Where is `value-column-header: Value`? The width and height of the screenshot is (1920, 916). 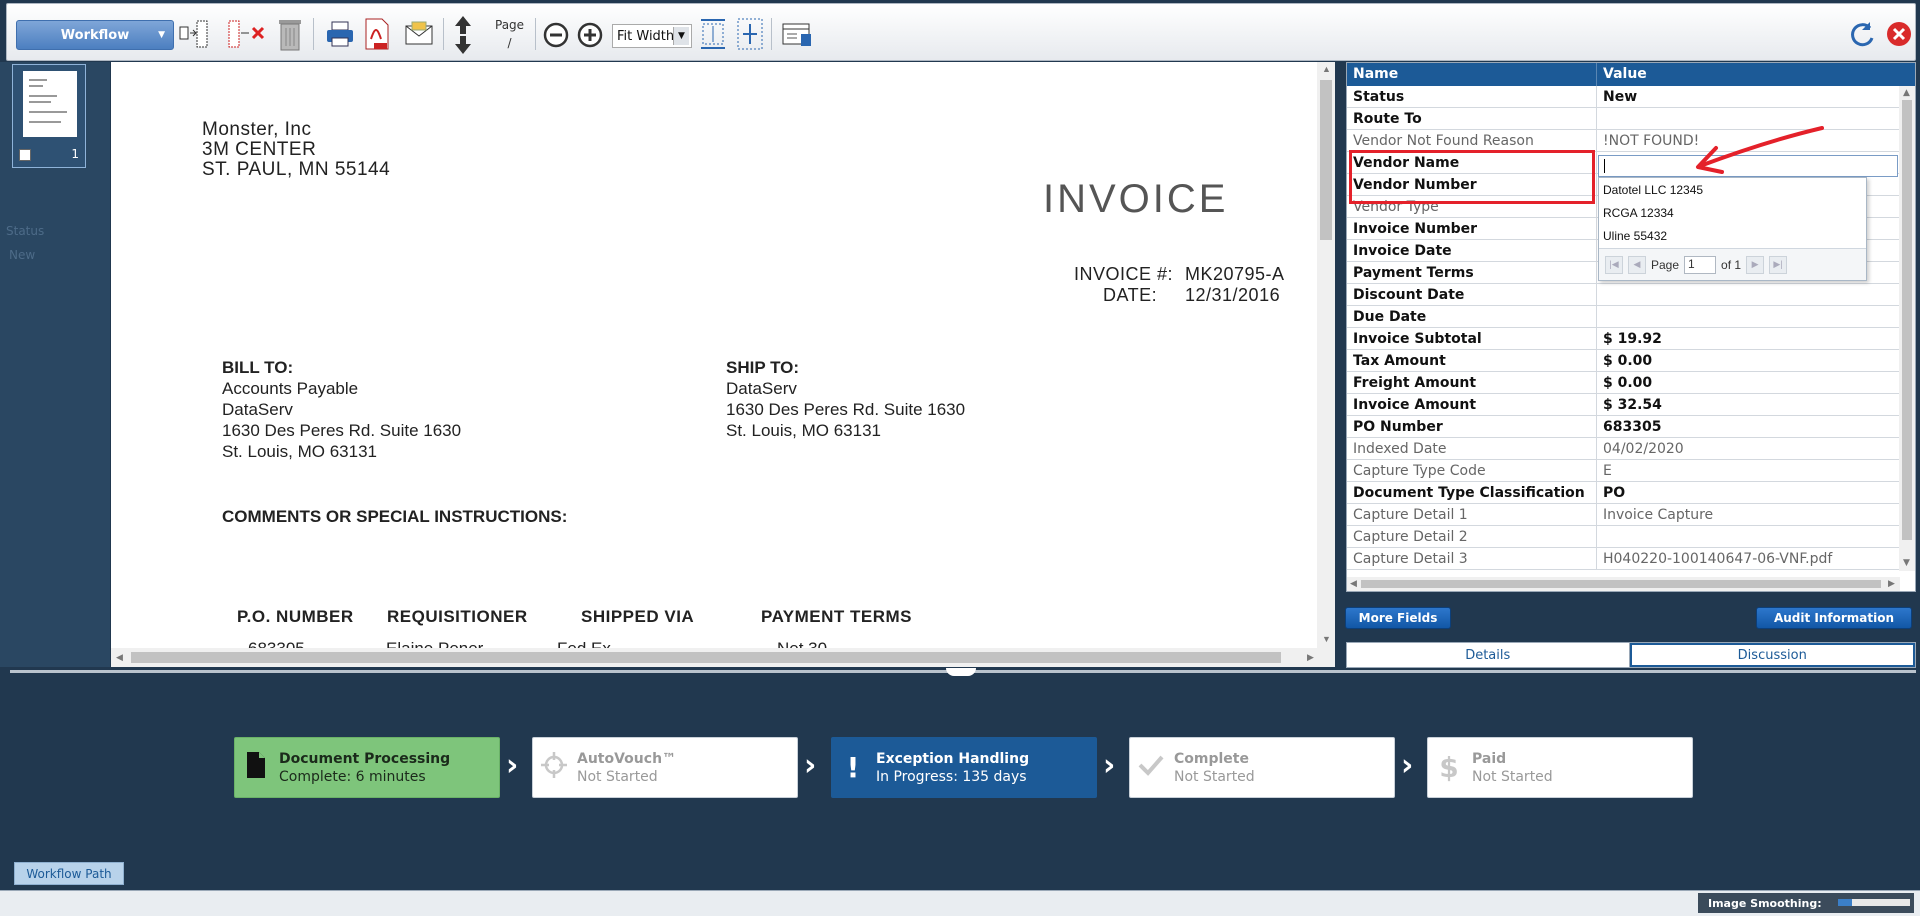 value-column-header: Value is located at coordinates (1756, 74).